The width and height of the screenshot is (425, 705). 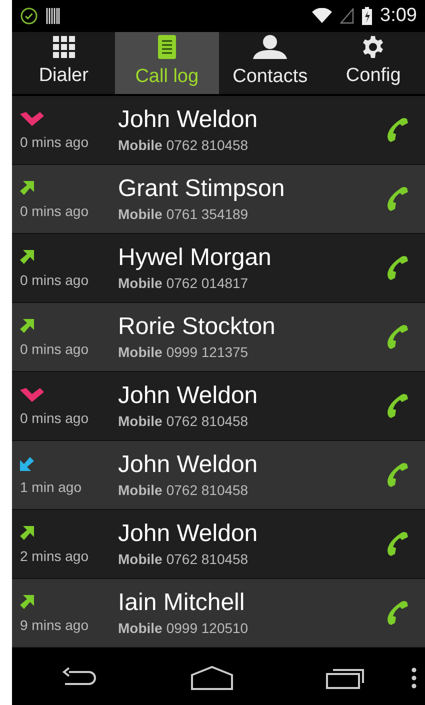 I want to click on signal-icon, so click(x=347, y=16).